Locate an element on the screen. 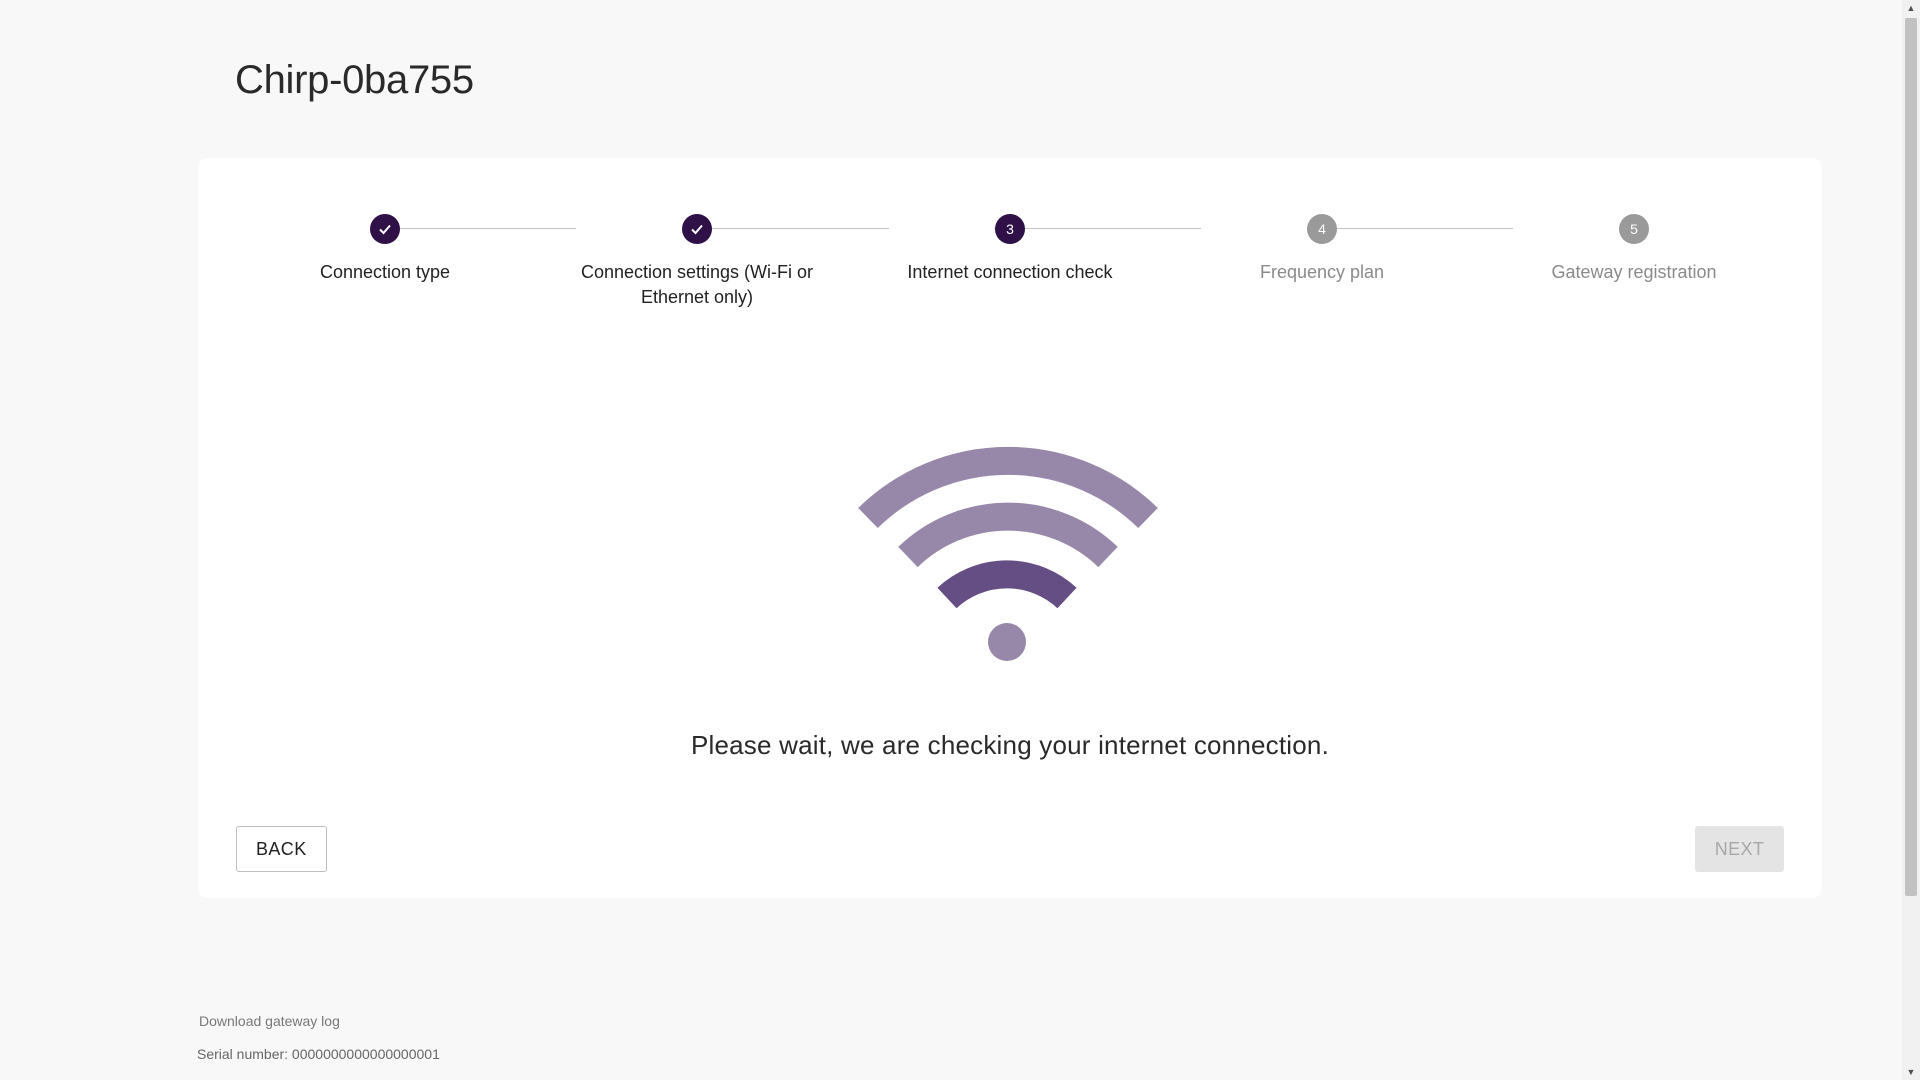 This screenshot has height=1080, width=1920. step-number: 5 is located at coordinates (1634, 229).